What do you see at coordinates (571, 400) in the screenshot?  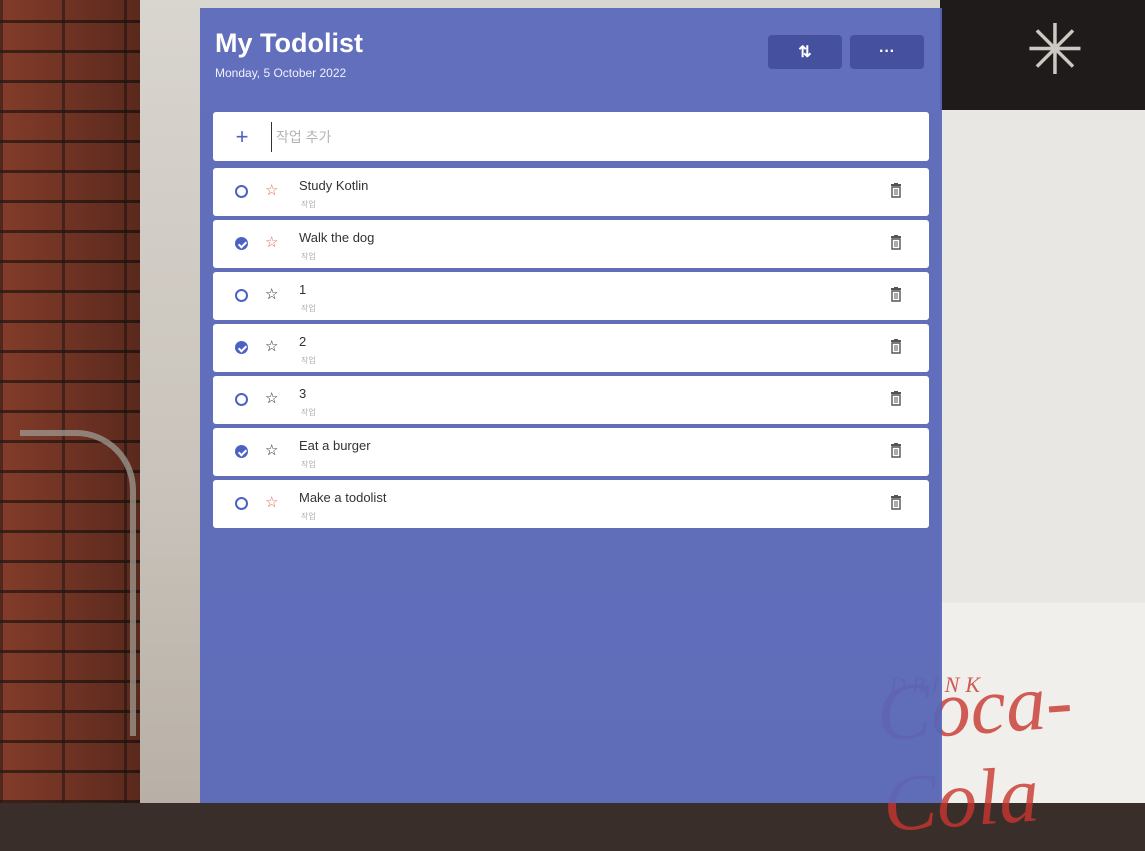 I see `task-row: ☆ 3 작업` at bounding box center [571, 400].